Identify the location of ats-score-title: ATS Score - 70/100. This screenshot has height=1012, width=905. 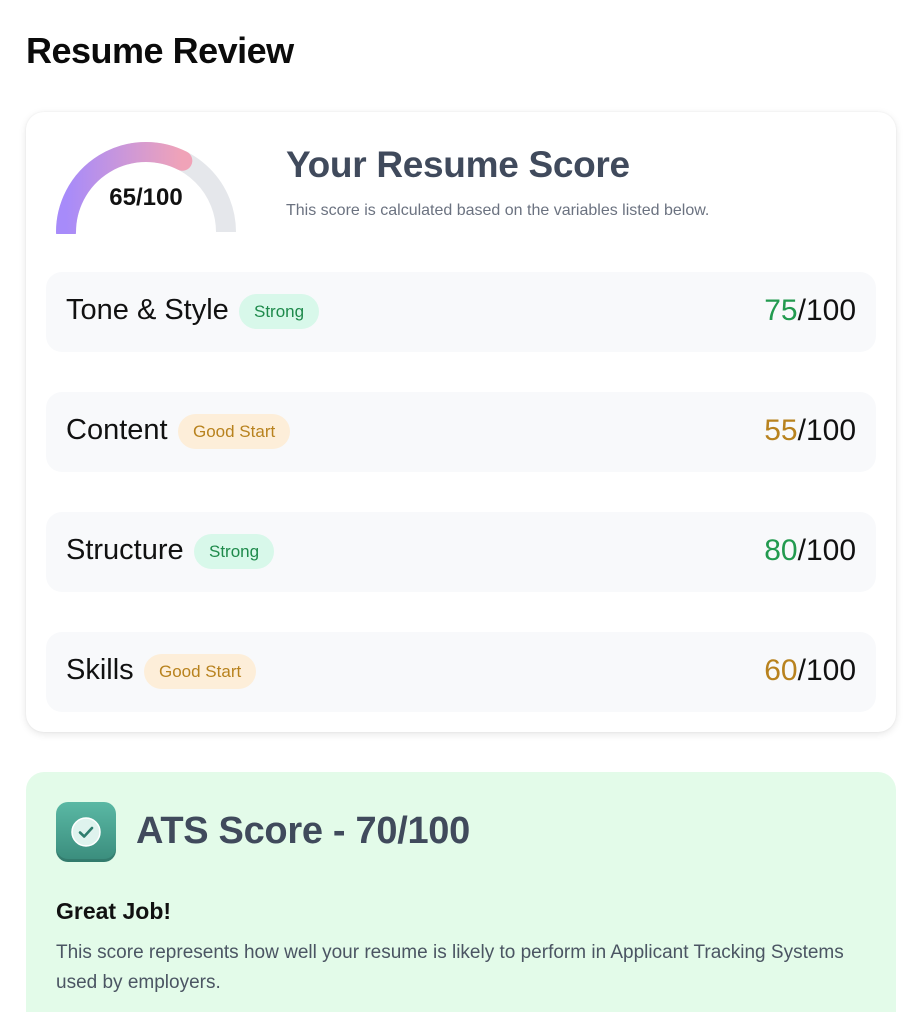
(303, 831).